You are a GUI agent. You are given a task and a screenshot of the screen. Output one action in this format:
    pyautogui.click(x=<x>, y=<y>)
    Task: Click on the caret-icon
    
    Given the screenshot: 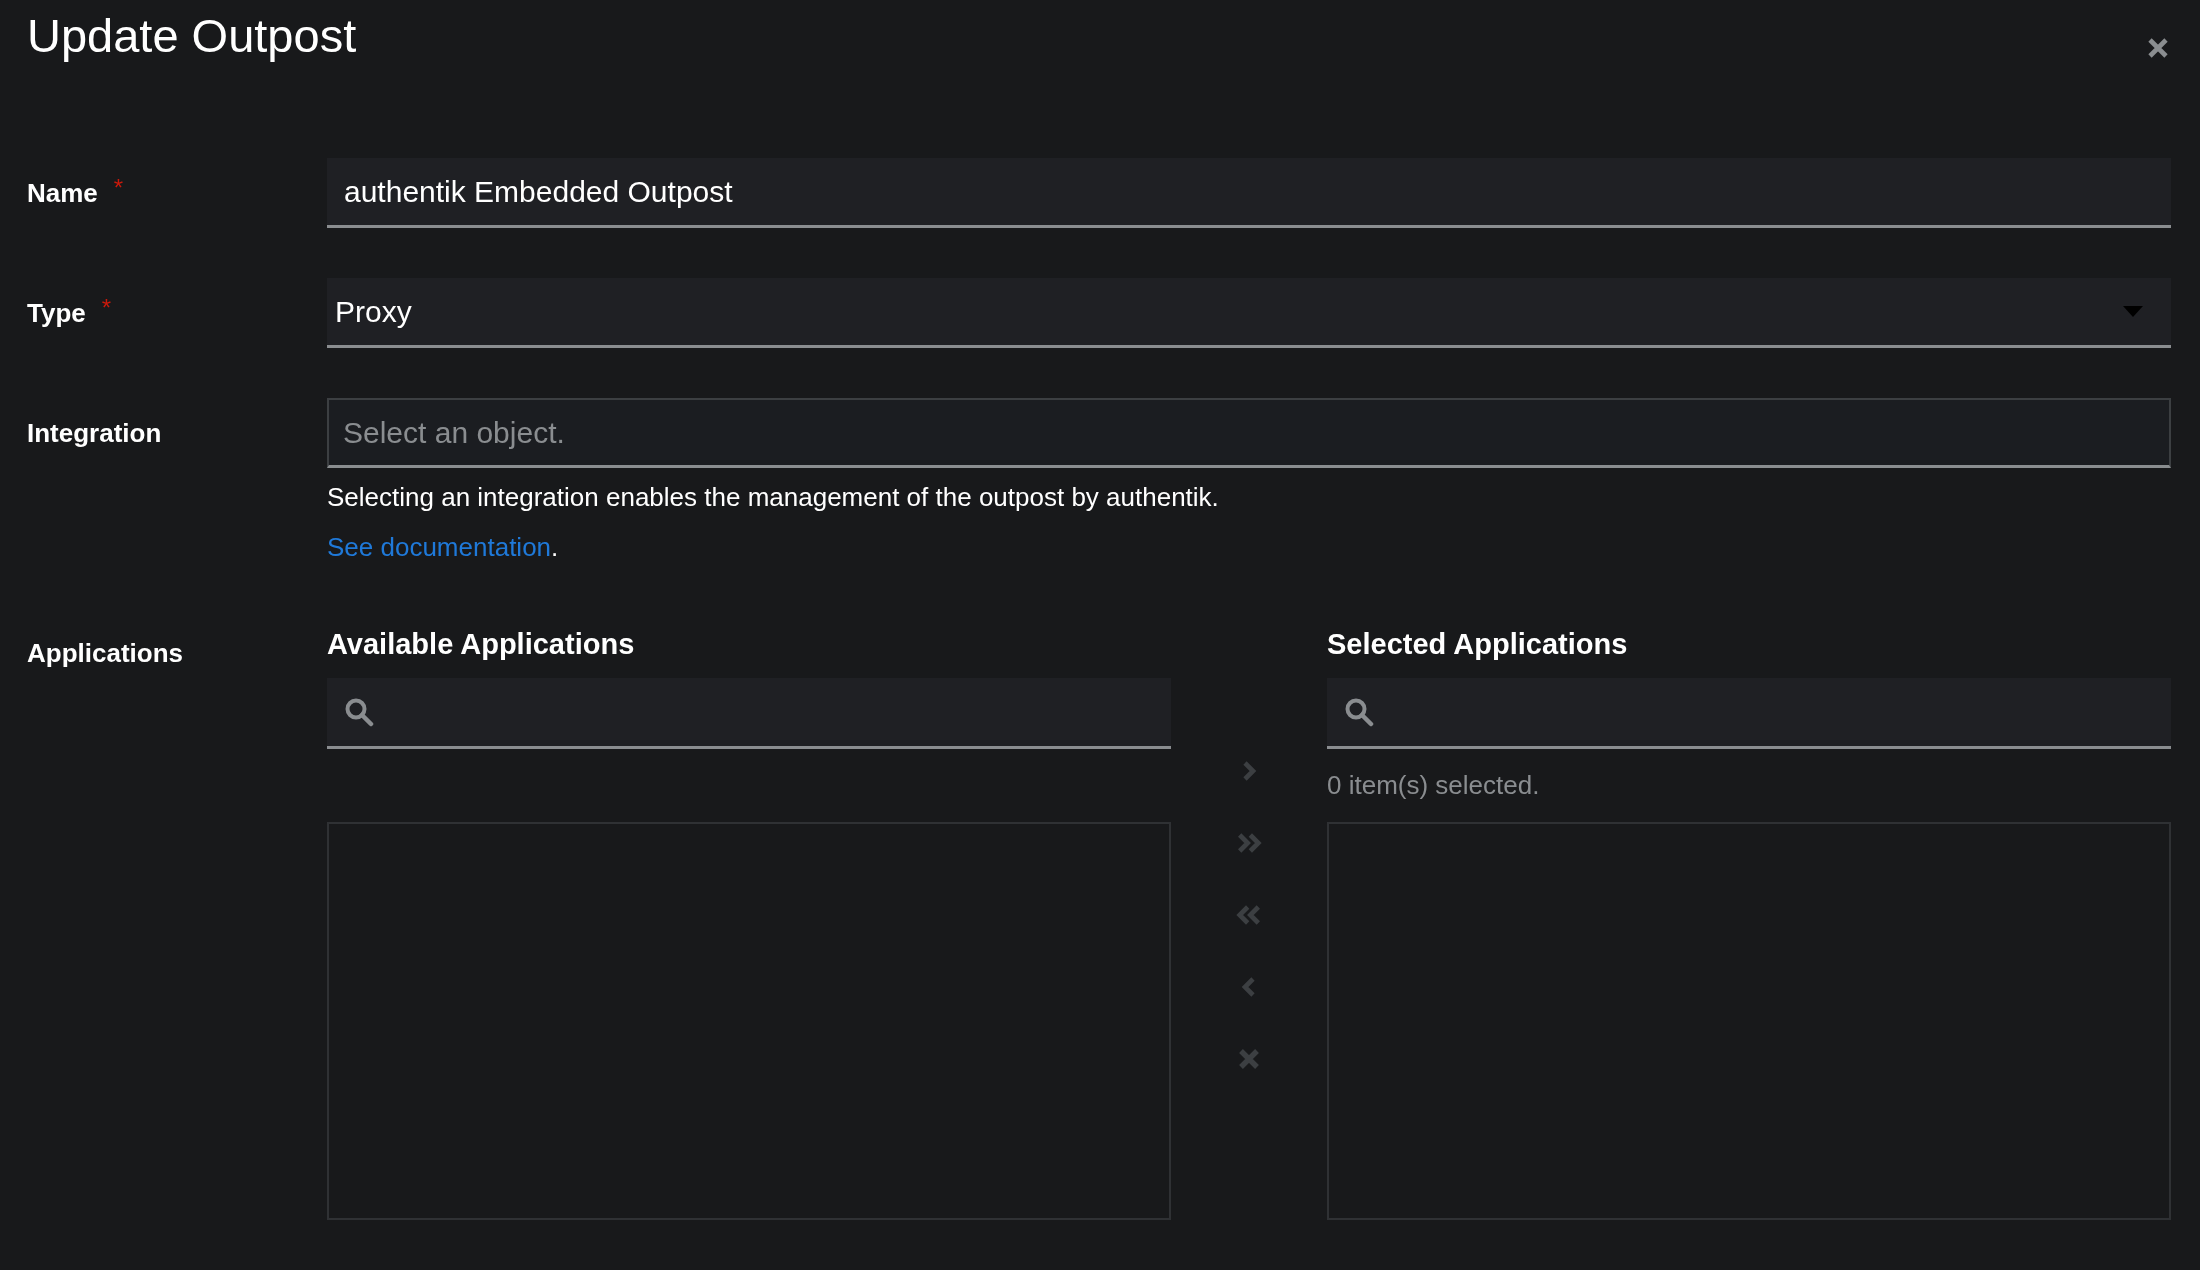 What is the action you would take?
    pyautogui.click(x=2133, y=311)
    